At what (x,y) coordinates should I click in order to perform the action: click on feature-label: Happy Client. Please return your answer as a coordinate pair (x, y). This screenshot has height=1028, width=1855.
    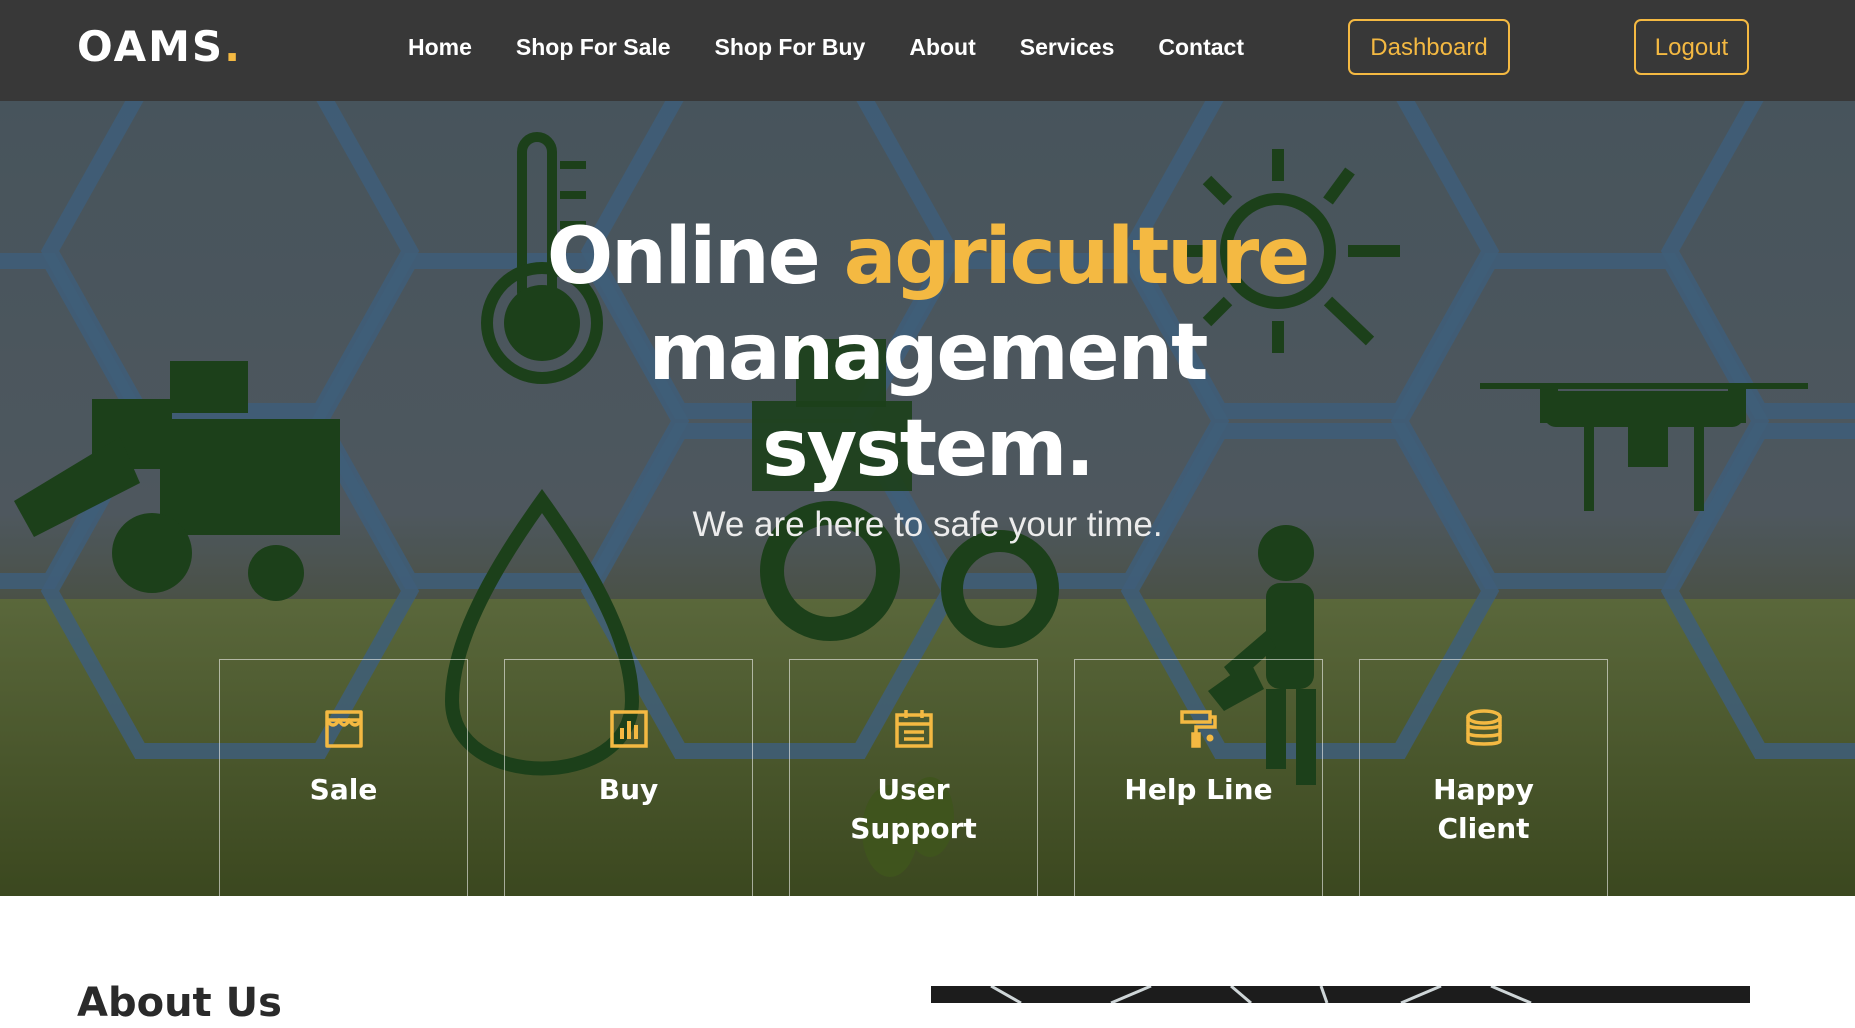
    Looking at the image, I should click on (1483, 809).